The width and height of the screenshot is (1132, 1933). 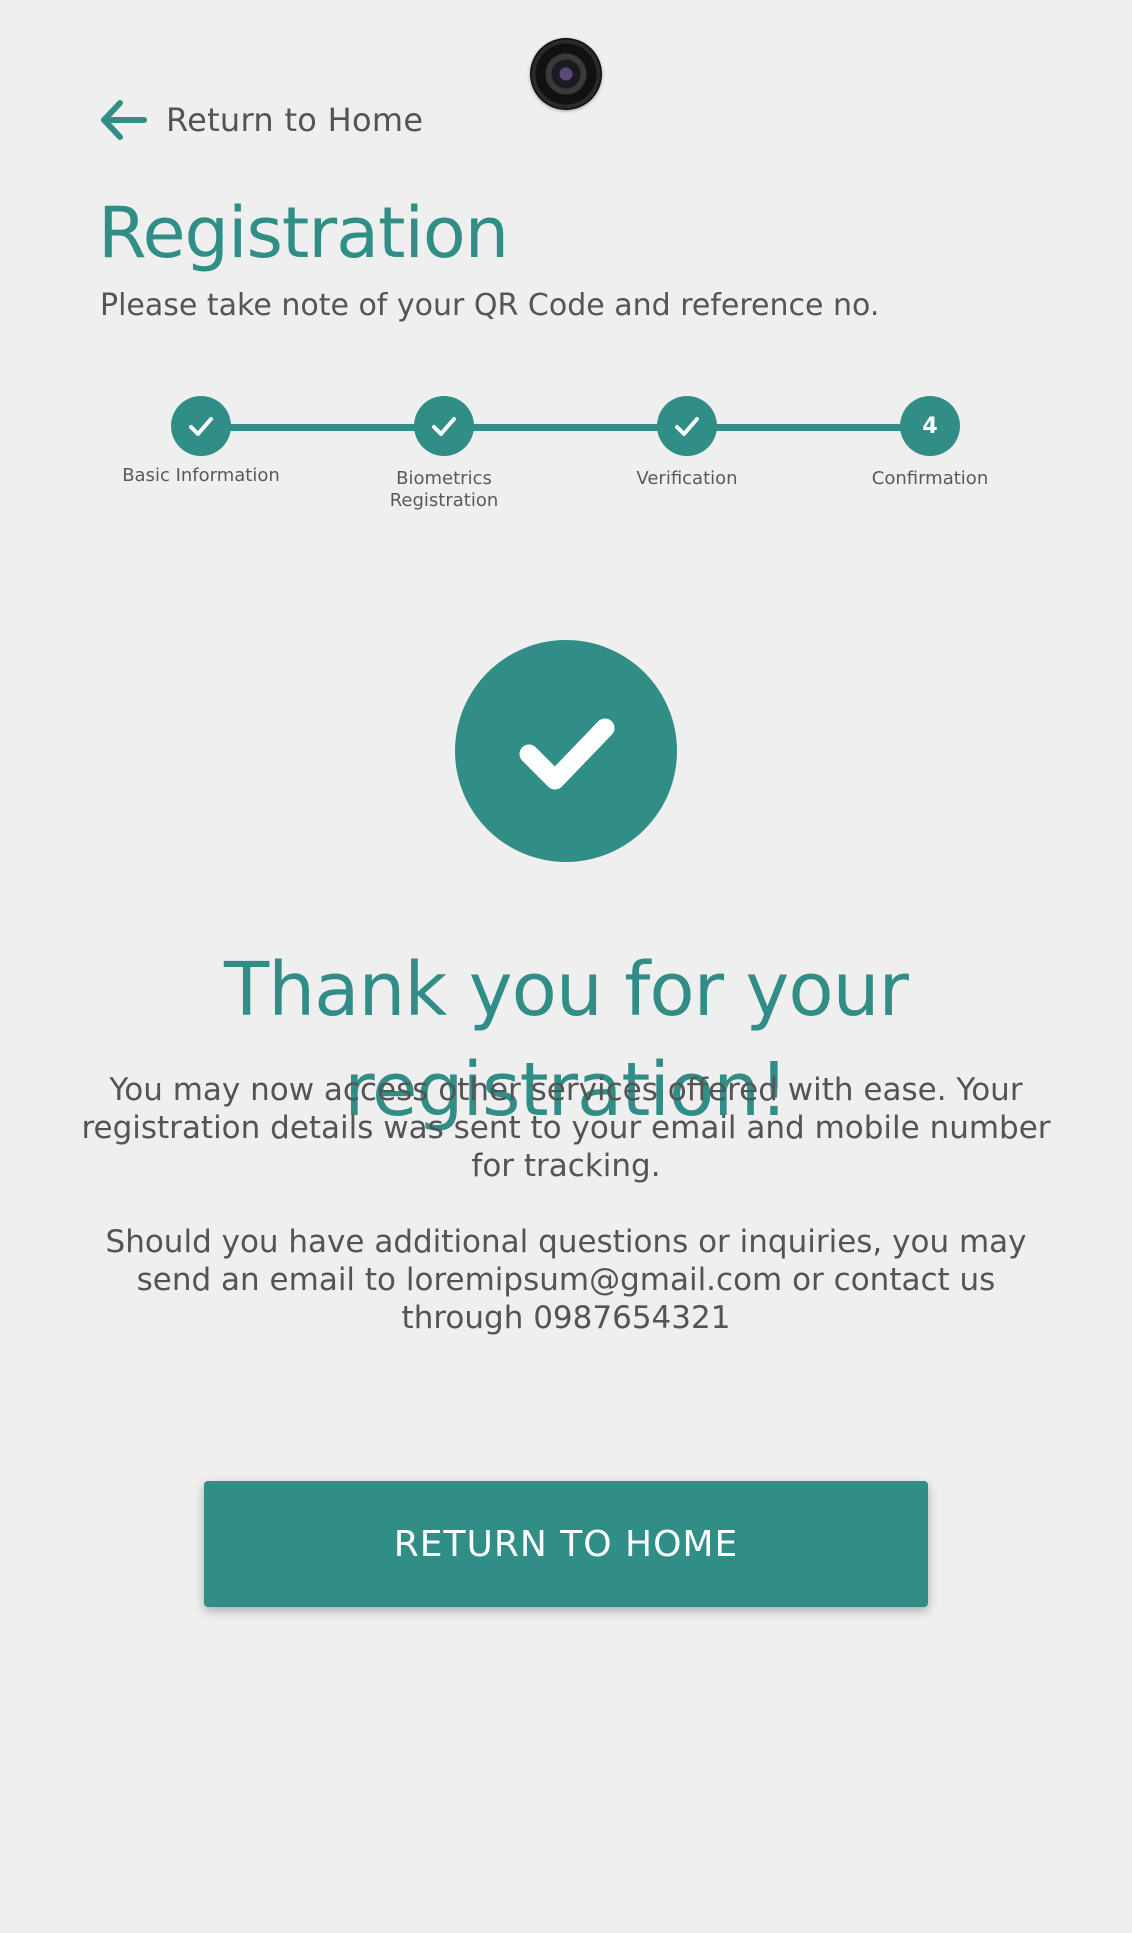 What do you see at coordinates (930, 478) in the screenshot?
I see `step-label: Confirmation` at bounding box center [930, 478].